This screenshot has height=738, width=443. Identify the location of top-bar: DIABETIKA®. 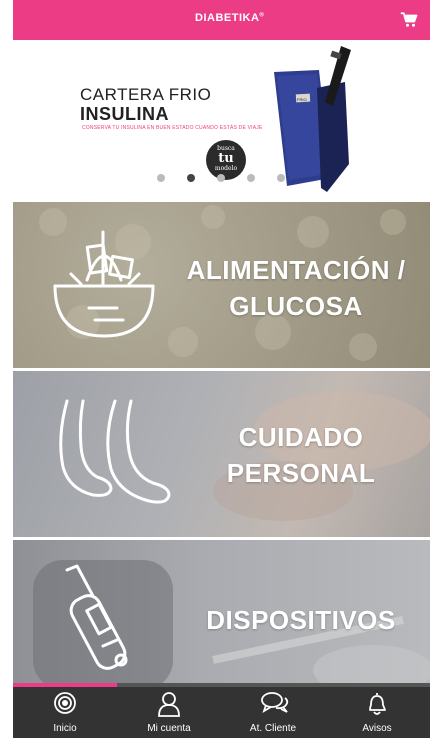
(221, 20).